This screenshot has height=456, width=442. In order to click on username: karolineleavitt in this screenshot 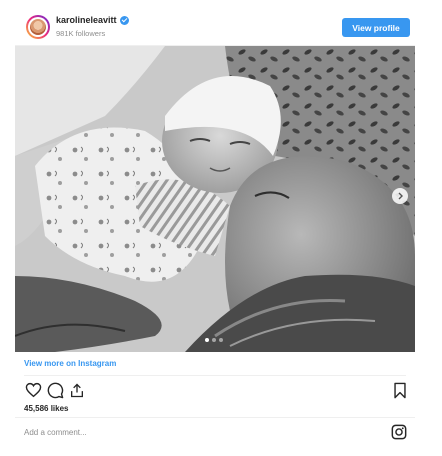, I will do `click(86, 20)`.